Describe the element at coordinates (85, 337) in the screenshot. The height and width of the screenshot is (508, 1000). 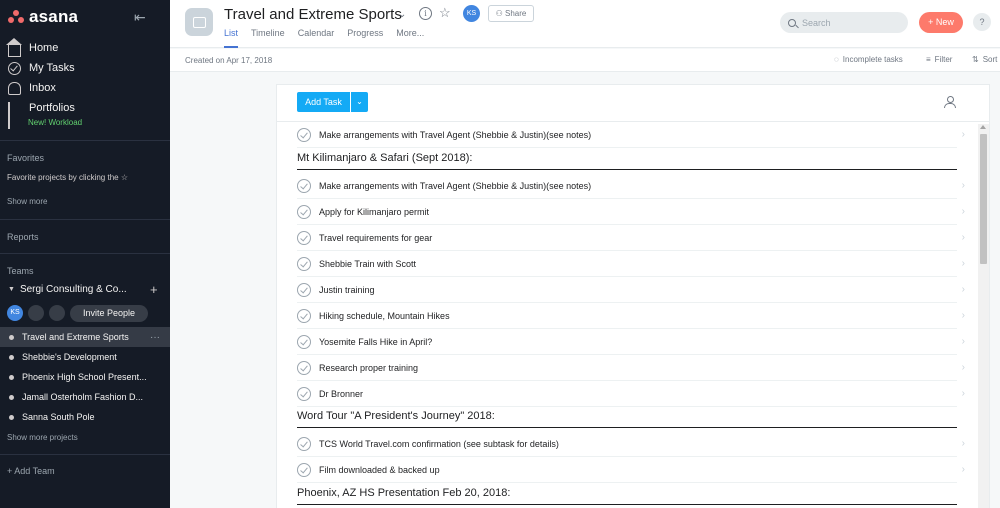
I see `project-item: Travel and Extreme Sports ···` at that location.